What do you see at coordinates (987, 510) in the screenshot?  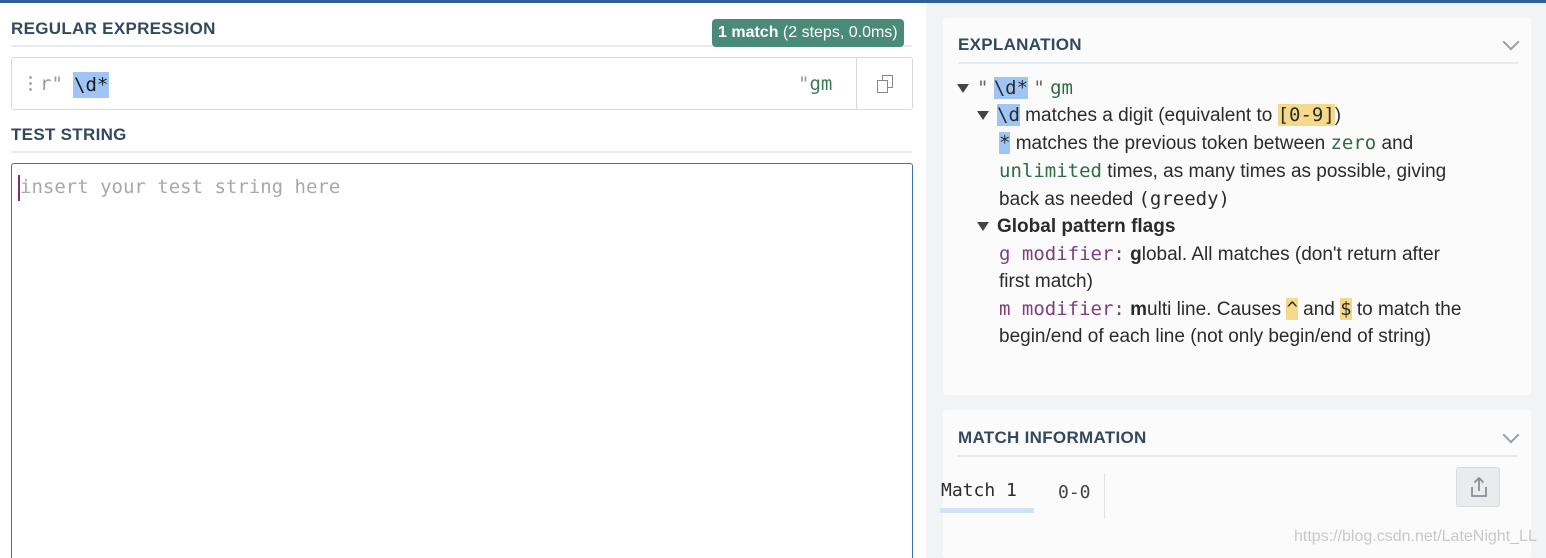 I see `match-tab-underline` at bounding box center [987, 510].